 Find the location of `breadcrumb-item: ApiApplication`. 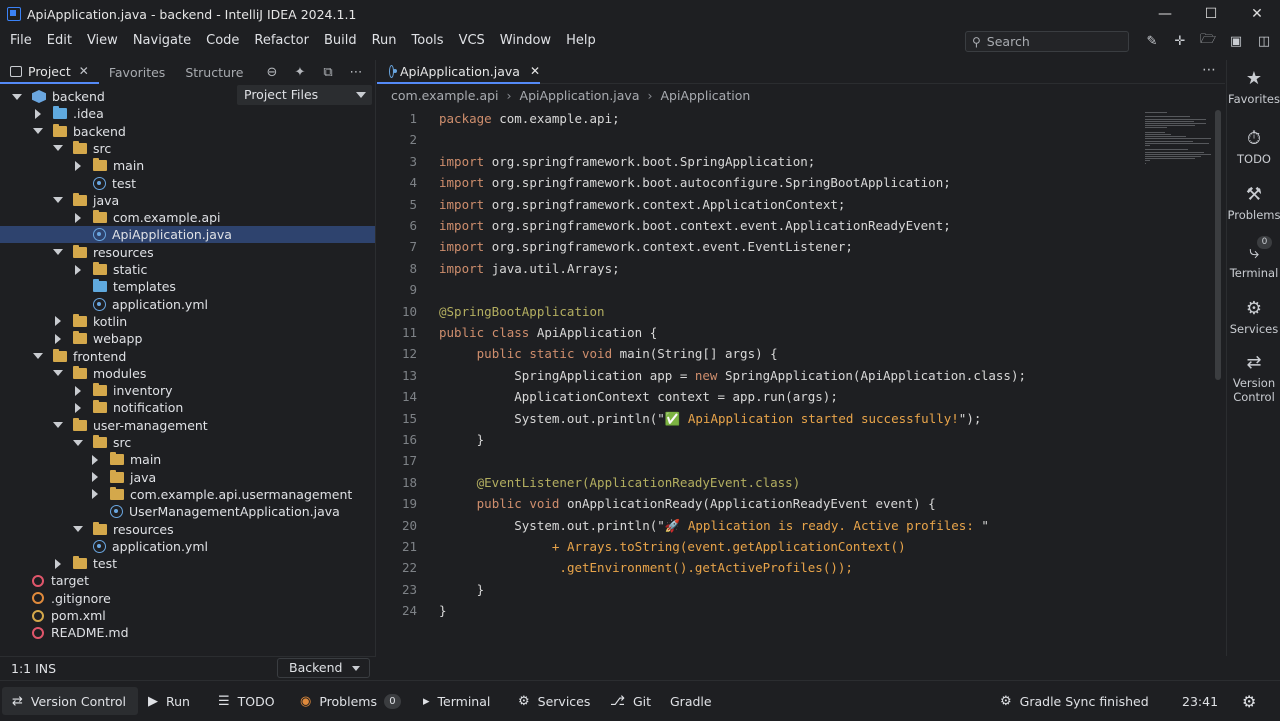

breadcrumb-item: ApiApplication is located at coordinates (705, 95).